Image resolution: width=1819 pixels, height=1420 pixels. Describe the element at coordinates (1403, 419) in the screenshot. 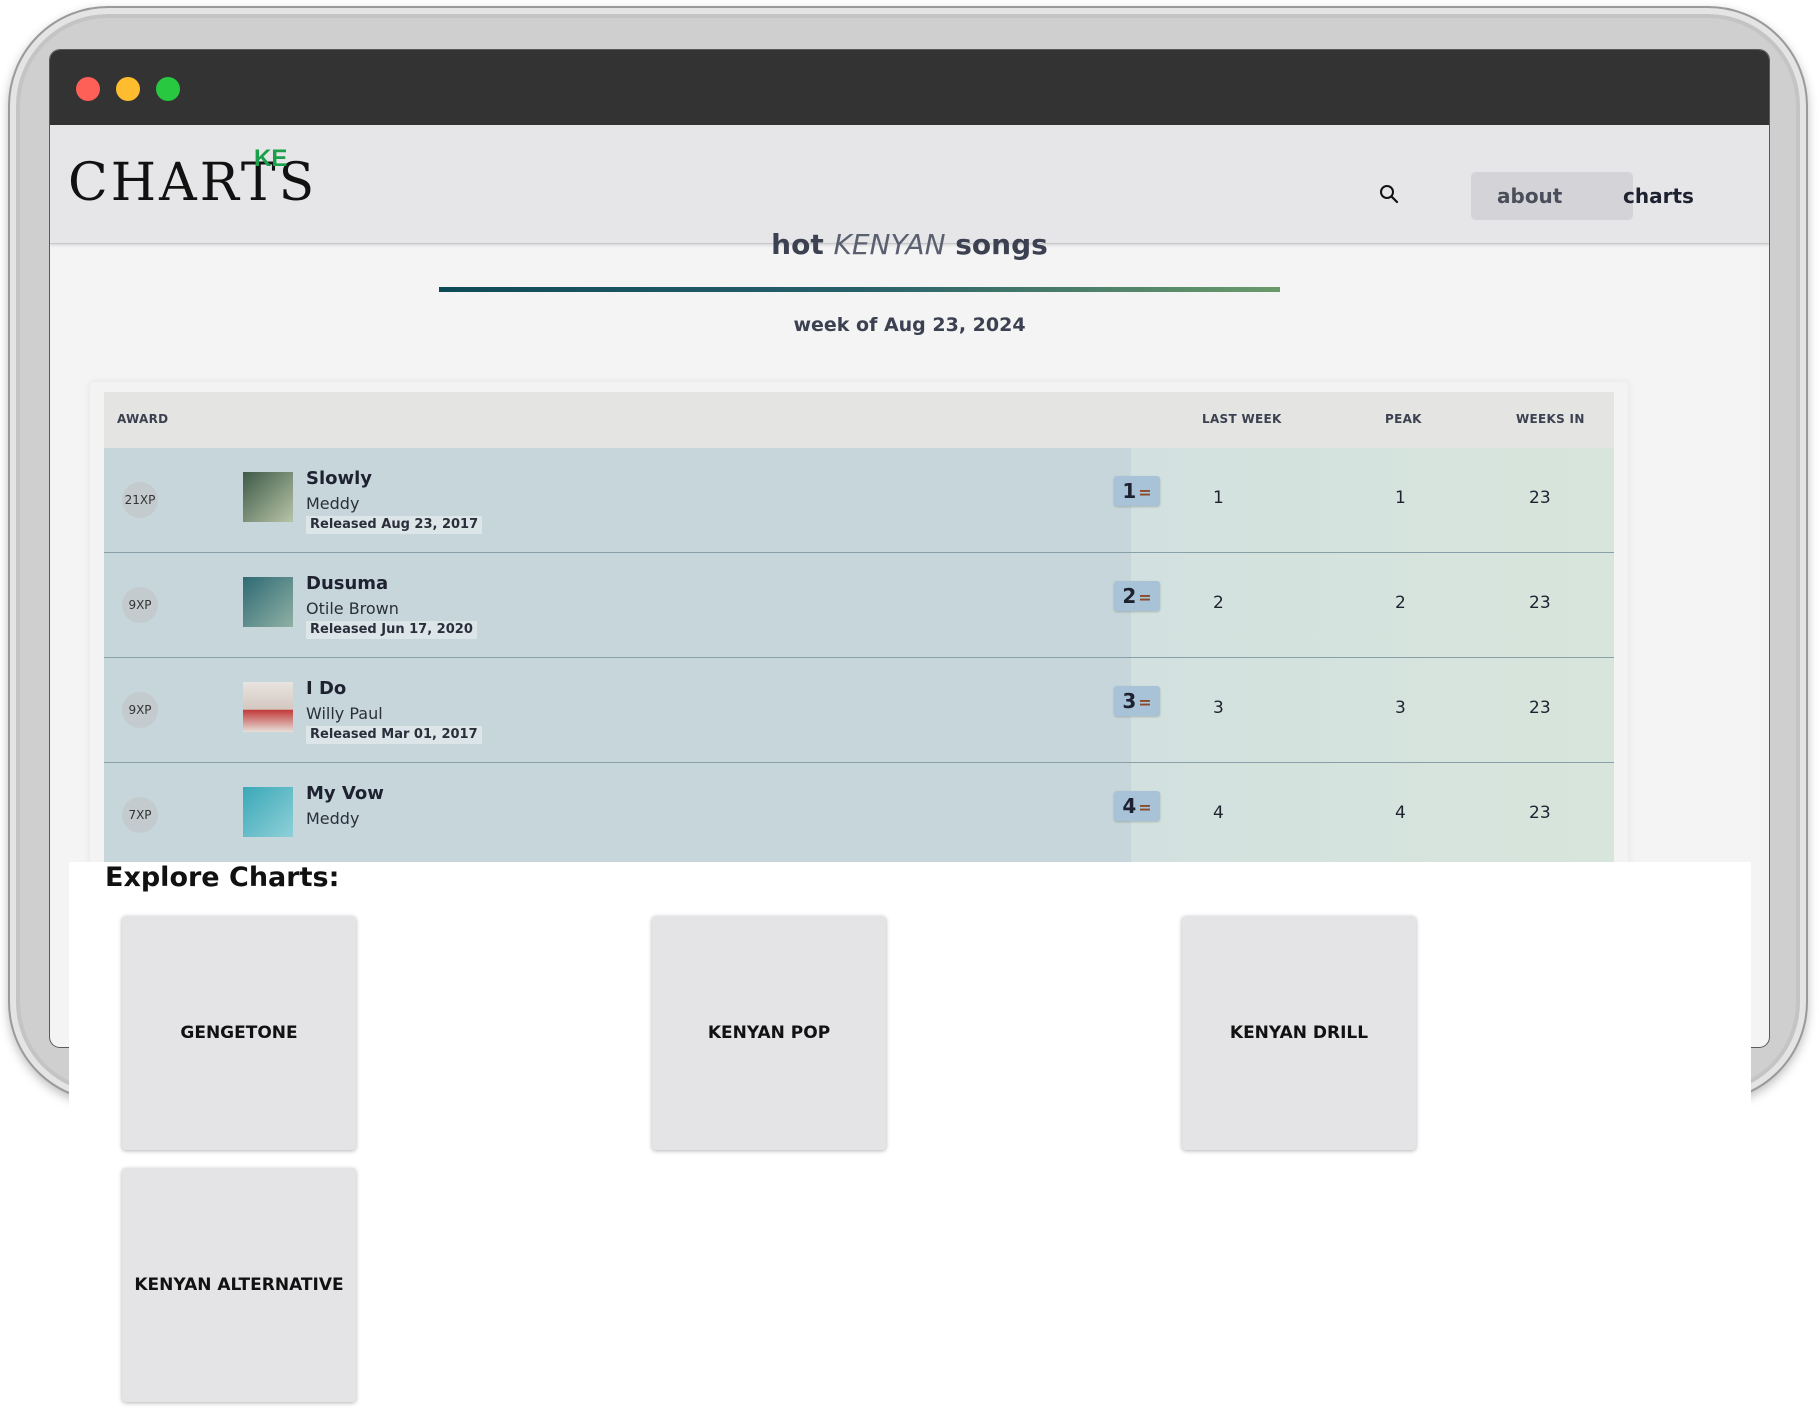

I see `column-header-peak: PEAK` at that location.